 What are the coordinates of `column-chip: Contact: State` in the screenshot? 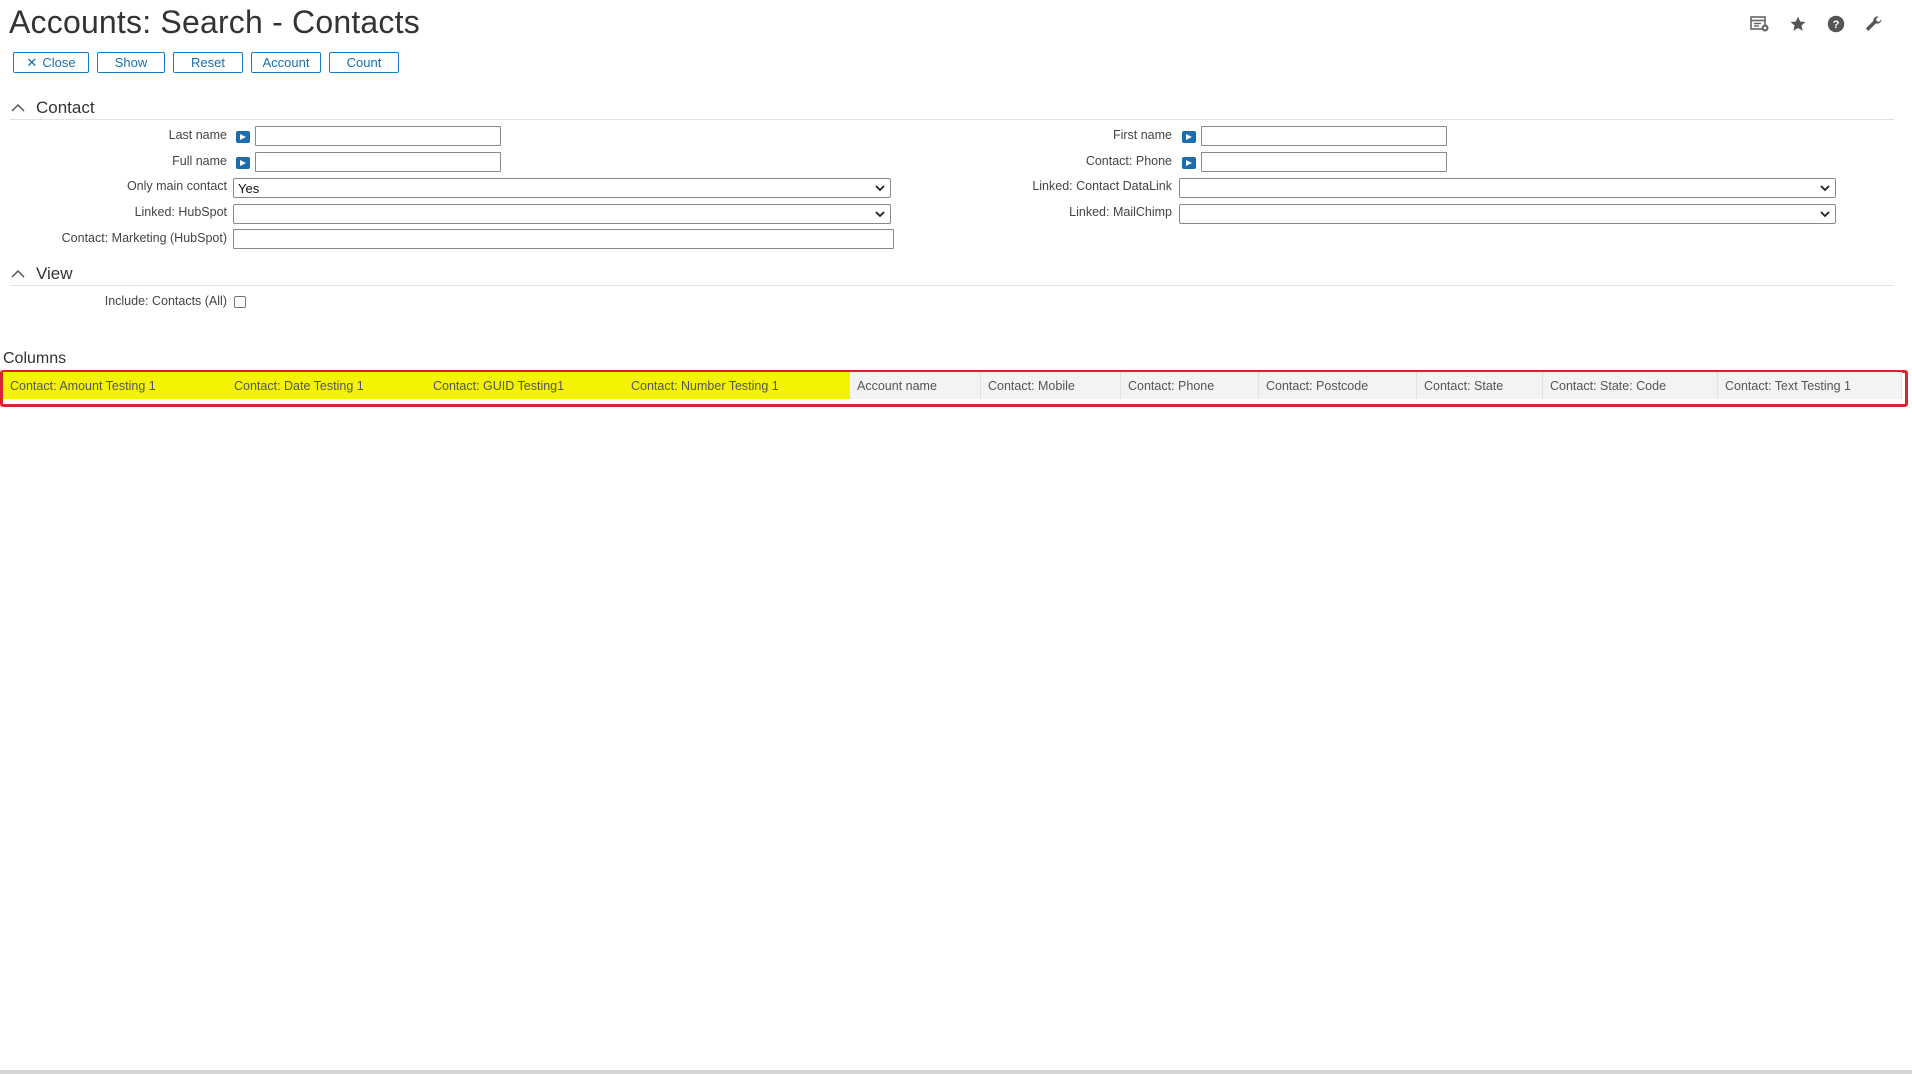 It's located at (1480, 385).